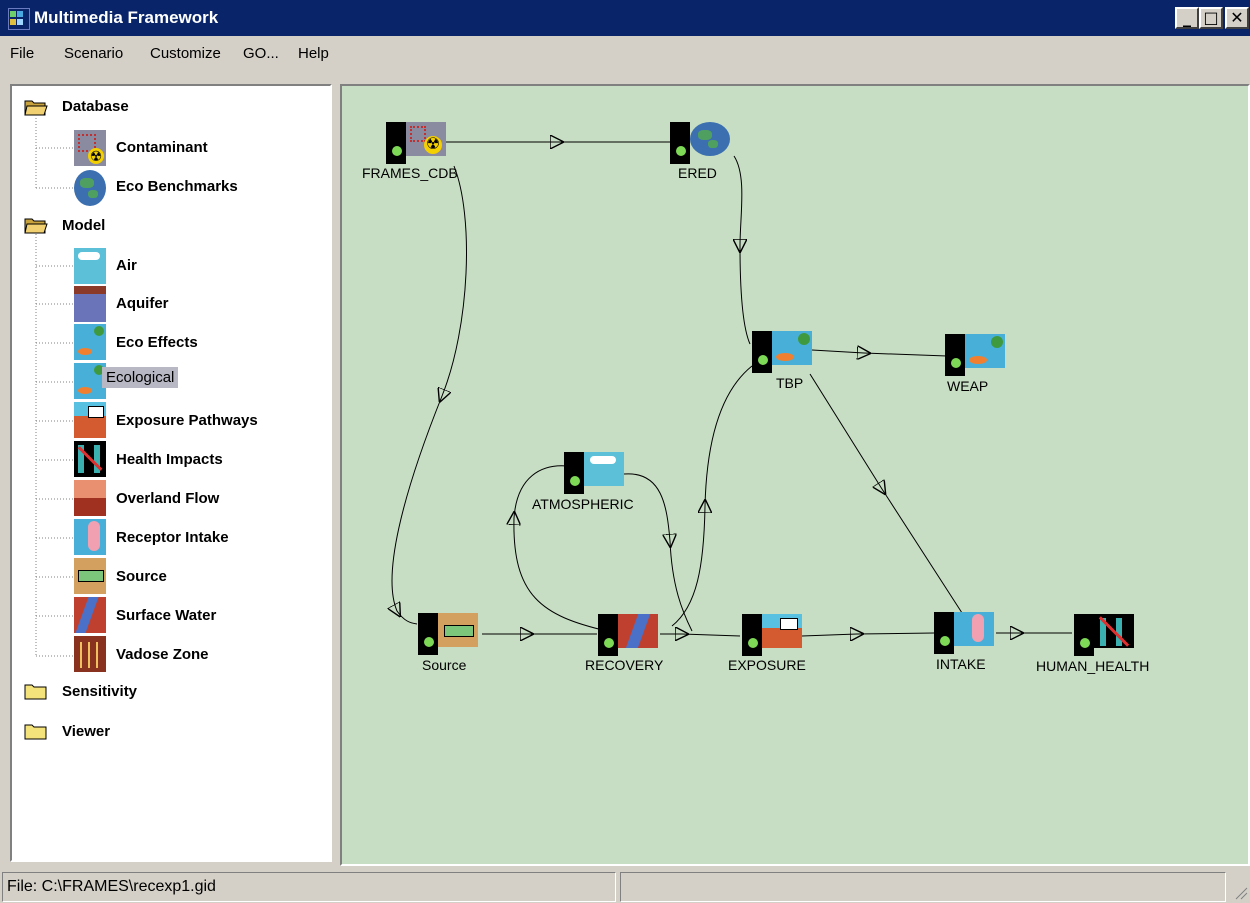 This screenshot has height=903, width=1250. What do you see at coordinates (169, 459) in the screenshot?
I see `tree-item-health-impacts: Health Impacts` at bounding box center [169, 459].